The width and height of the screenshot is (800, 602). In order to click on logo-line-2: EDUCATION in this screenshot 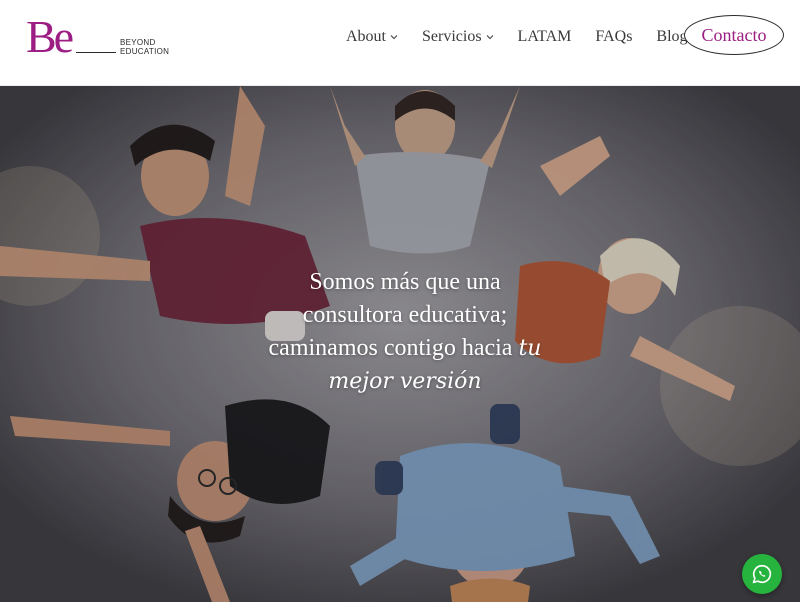, I will do `click(145, 51)`.